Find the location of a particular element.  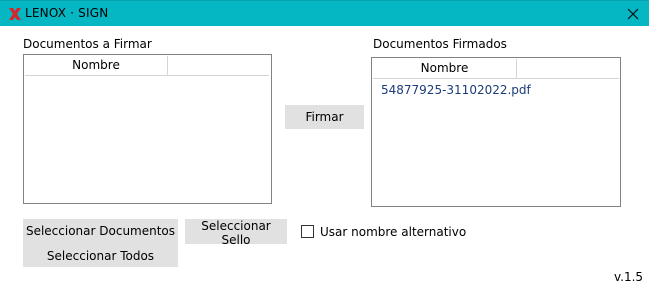

select-documents-button: Seleccionar Documentos is located at coordinates (100, 231).